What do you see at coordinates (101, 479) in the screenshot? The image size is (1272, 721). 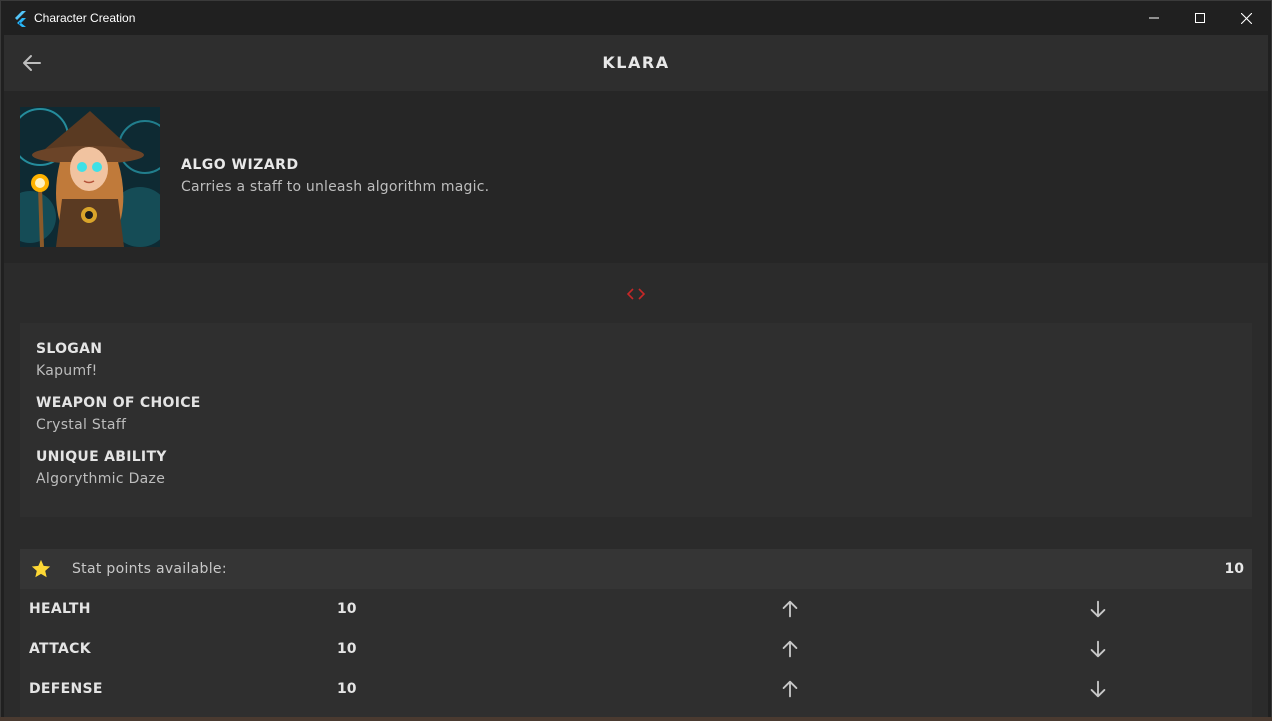 I see `ability-value: Algorythmic Daze` at bounding box center [101, 479].